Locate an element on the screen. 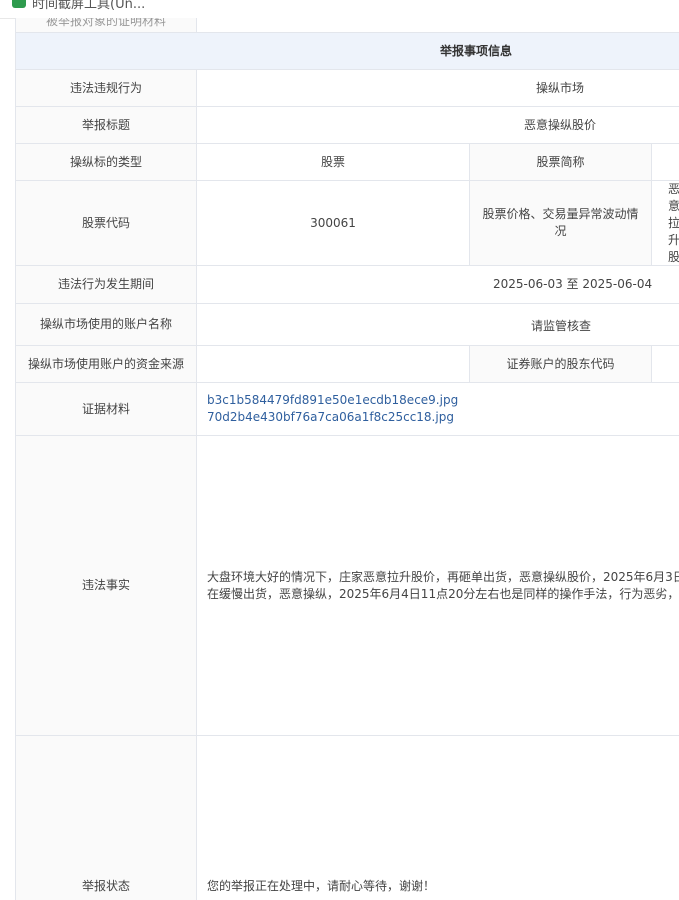  evidence-file-link: b3c1b584479fd891e50e1ecdb18ece9.jpg is located at coordinates (332, 400).